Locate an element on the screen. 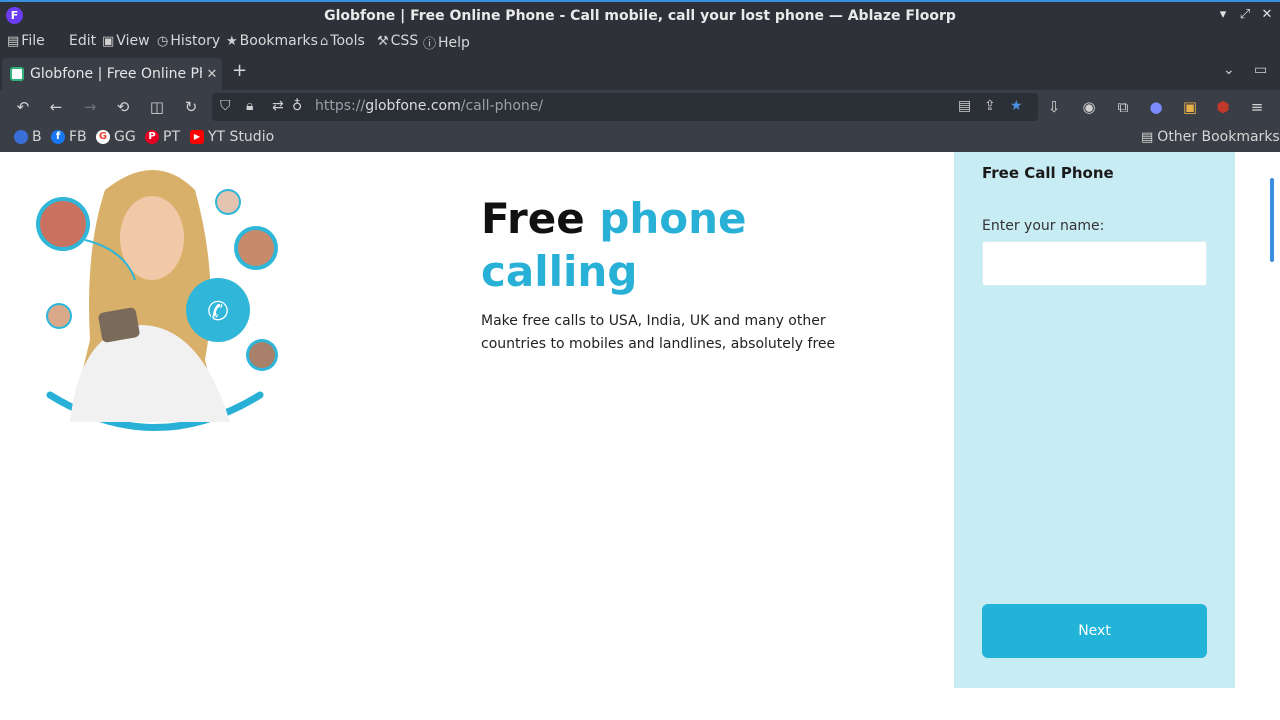  menu-help: ⓘ Help is located at coordinates (446, 43).